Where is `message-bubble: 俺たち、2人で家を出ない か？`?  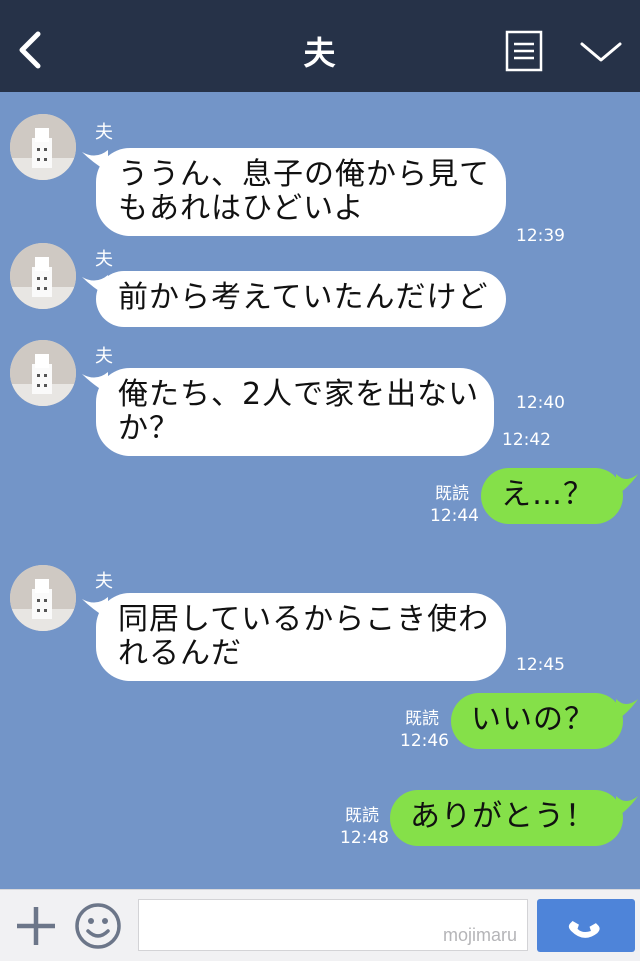
message-bubble: 俺たち、2人で家を出ない か？ is located at coordinates (295, 412).